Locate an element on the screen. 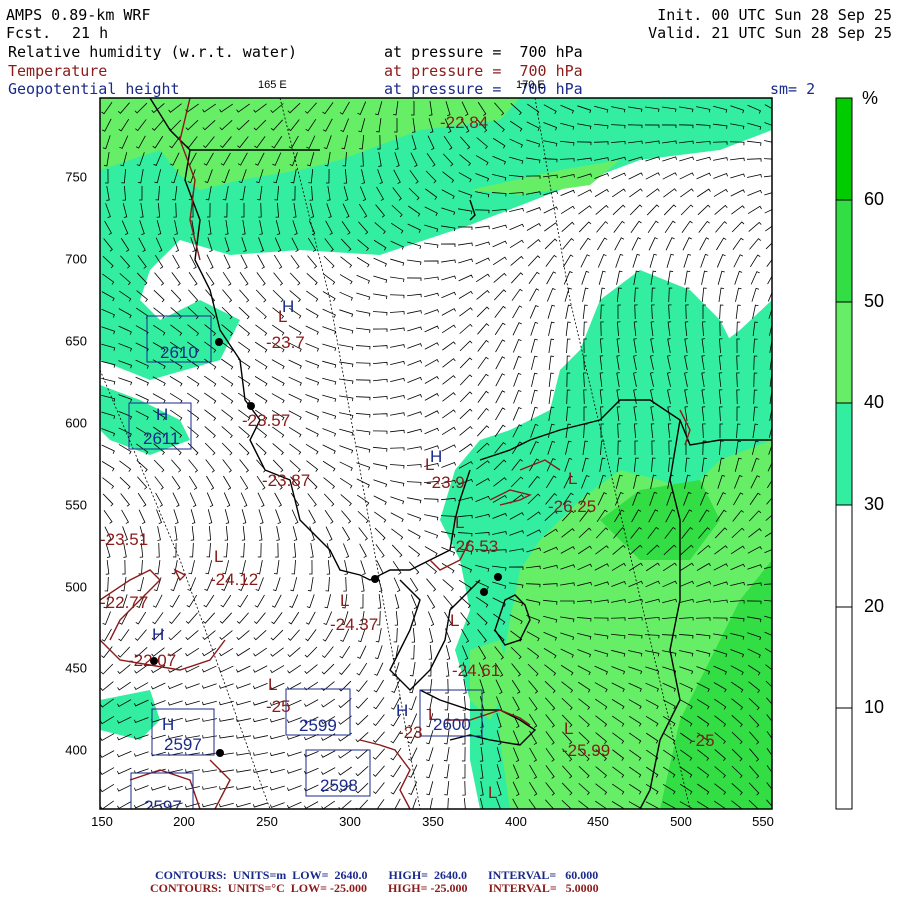 The height and width of the screenshot is (900, 900). height-label: 2598 is located at coordinates (339, 785).